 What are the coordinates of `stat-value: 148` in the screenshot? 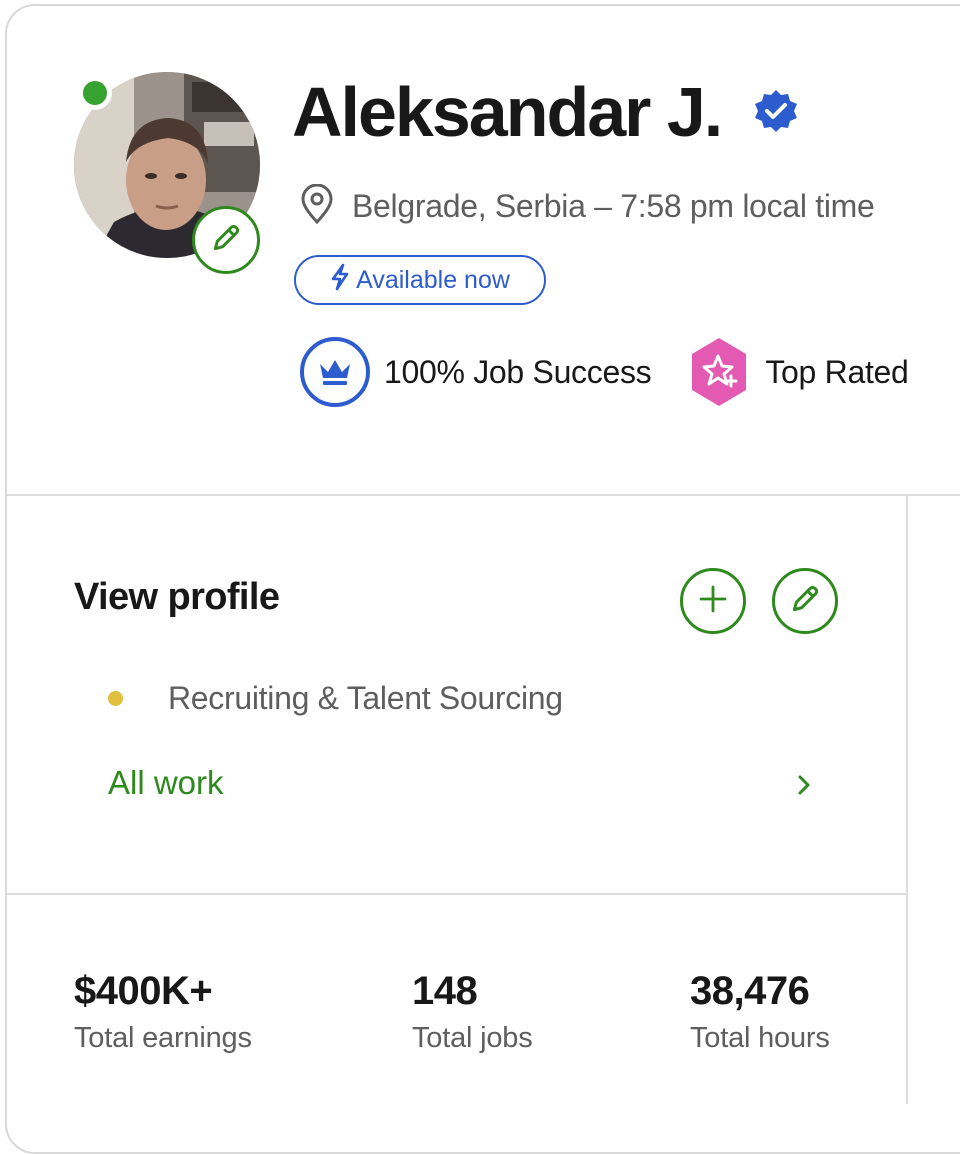 It's located at (445, 991).